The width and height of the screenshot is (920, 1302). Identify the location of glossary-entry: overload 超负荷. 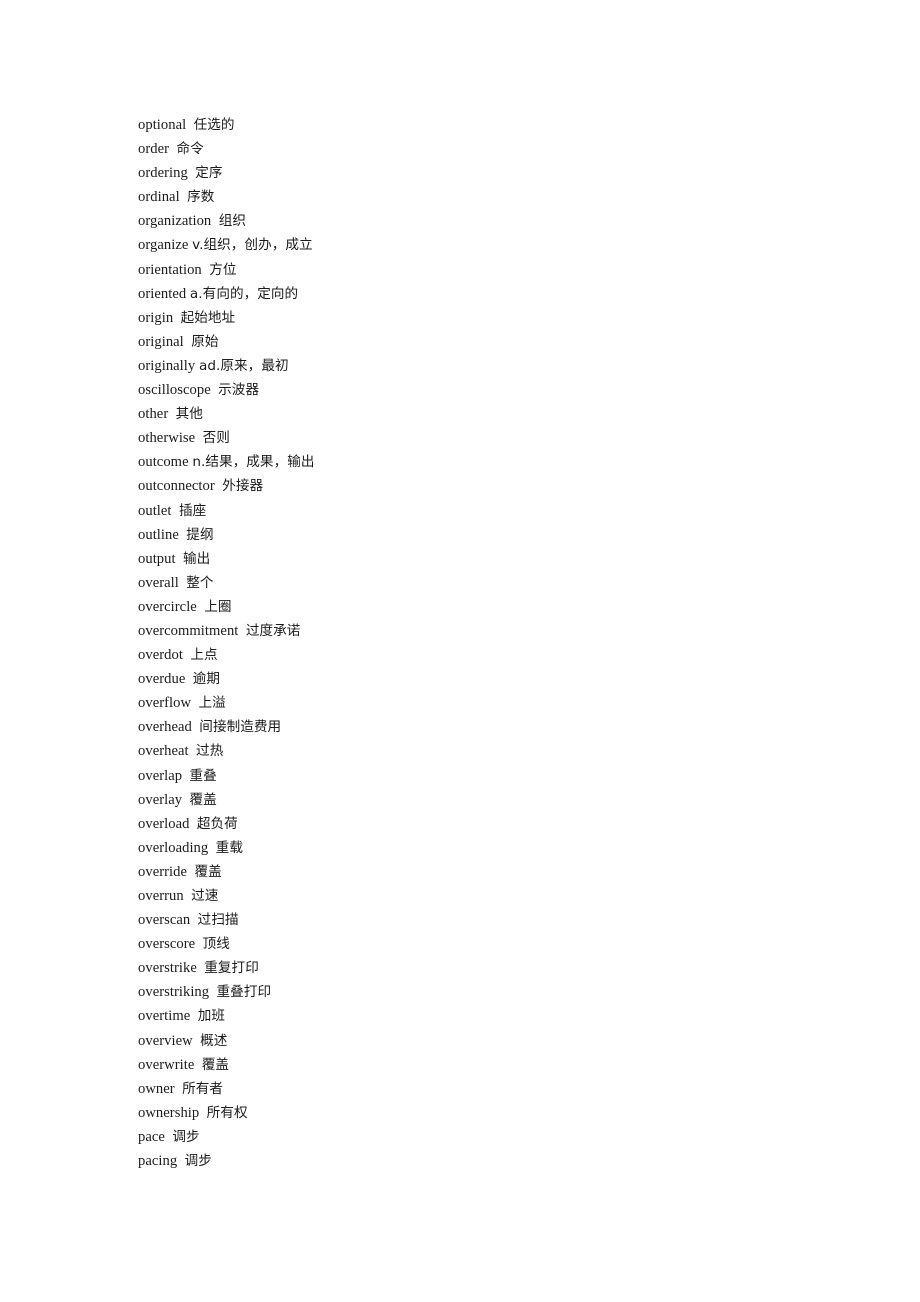
(488, 824).